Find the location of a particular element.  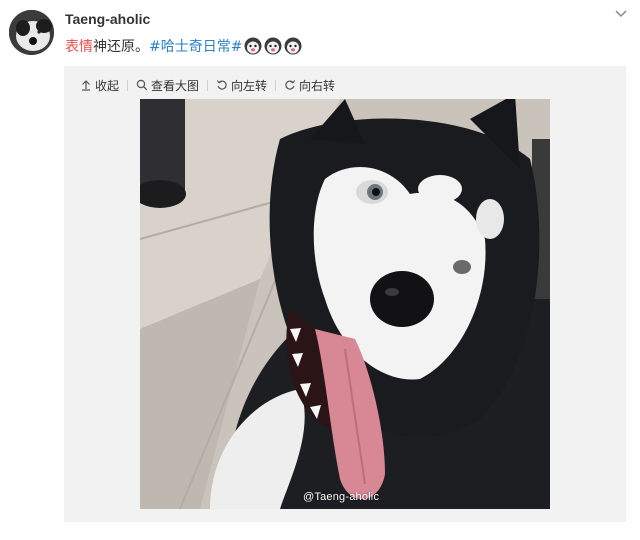

keyword-highlight: 表情 is located at coordinates (79, 47).